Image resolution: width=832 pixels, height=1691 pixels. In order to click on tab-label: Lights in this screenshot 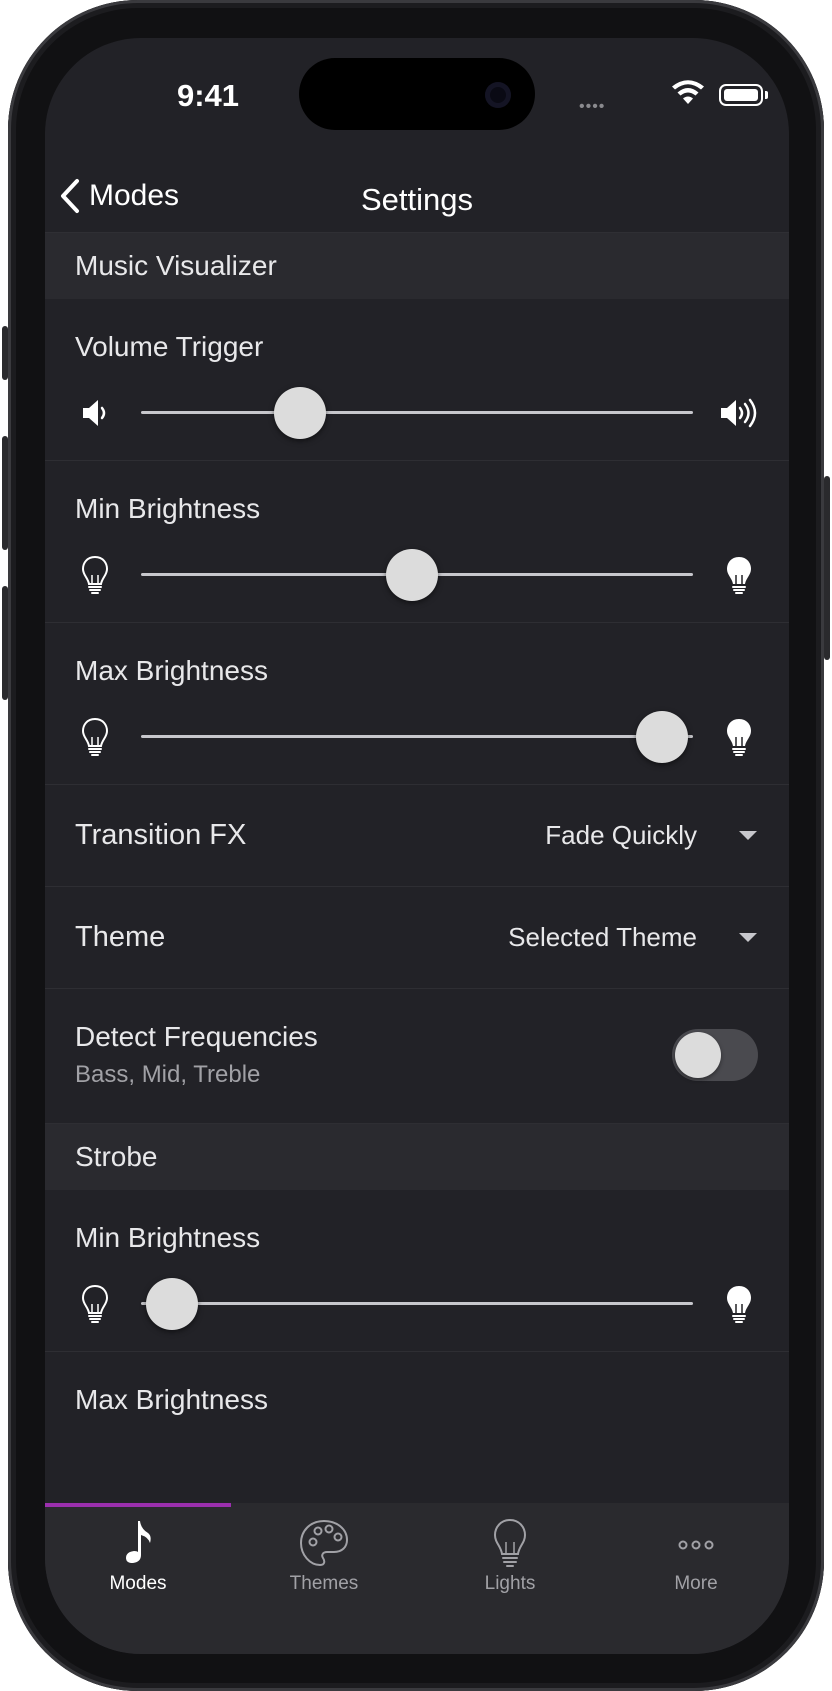, I will do `click(510, 1583)`.